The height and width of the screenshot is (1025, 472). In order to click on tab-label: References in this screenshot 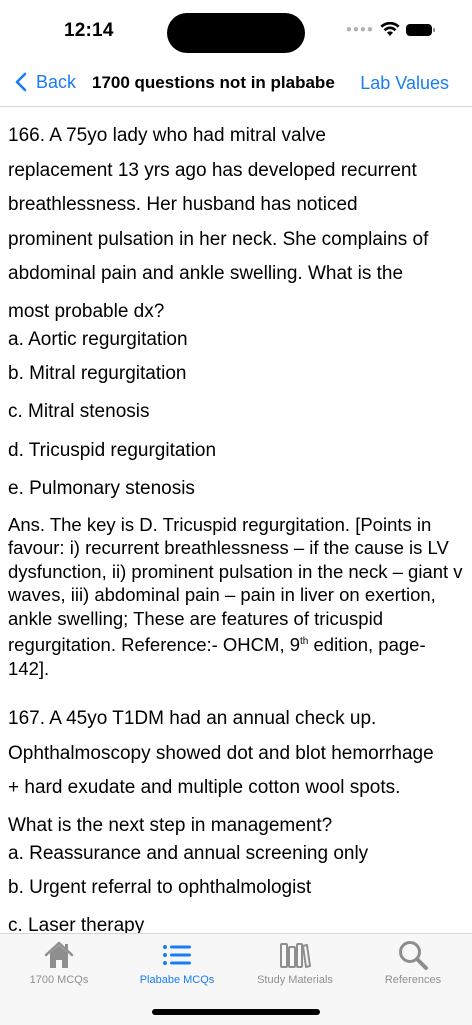, I will do `click(413, 980)`.